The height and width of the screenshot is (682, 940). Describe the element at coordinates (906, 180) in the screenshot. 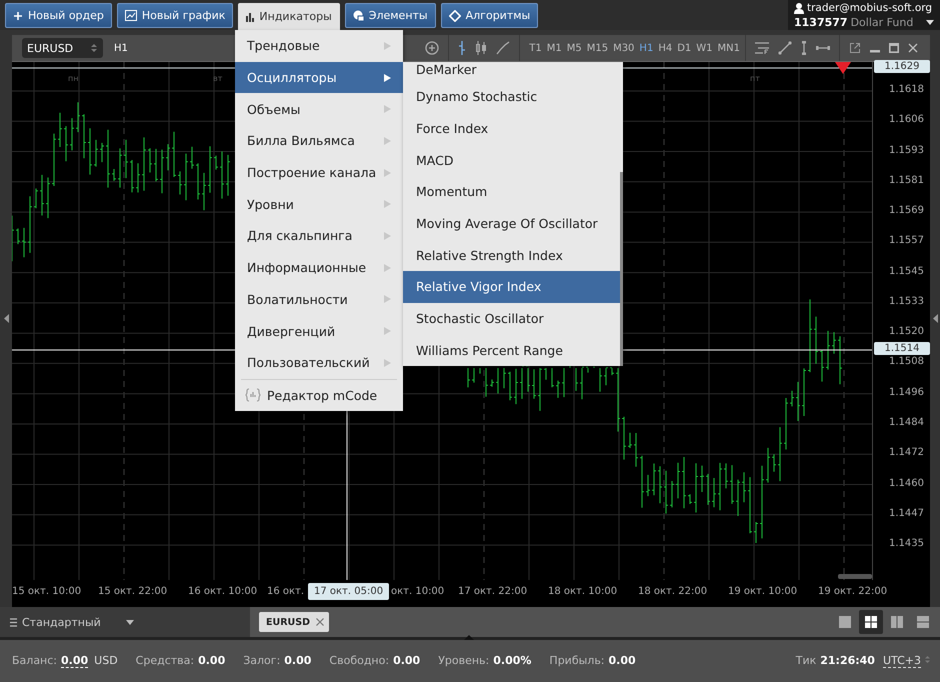

I see `price-label: 1.1581` at that location.